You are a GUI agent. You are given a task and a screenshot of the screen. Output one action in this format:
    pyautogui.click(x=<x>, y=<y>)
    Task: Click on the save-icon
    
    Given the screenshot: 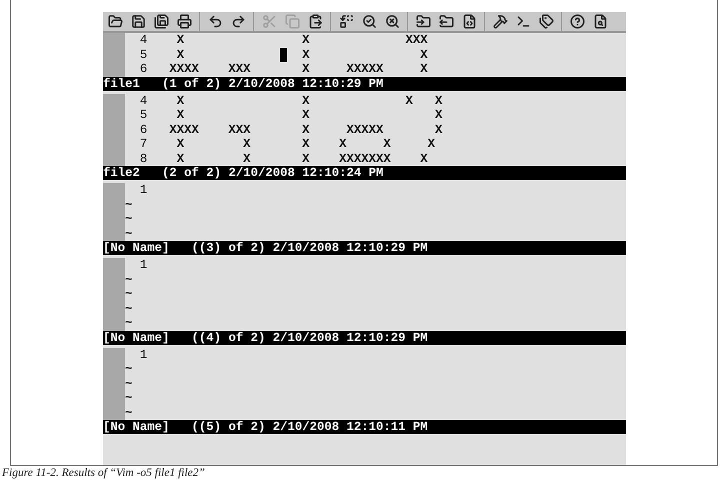 What is the action you would take?
    pyautogui.click(x=138, y=21)
    